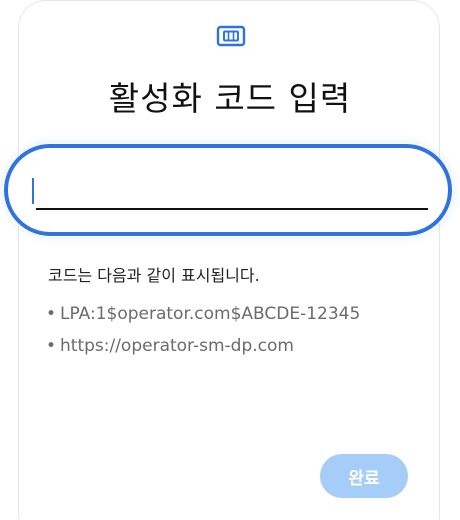 This screenshot has height=520, width=460. Describe the element at coordinates (364, 476) in the screenshot. I see `done-button: 완료` at that location.